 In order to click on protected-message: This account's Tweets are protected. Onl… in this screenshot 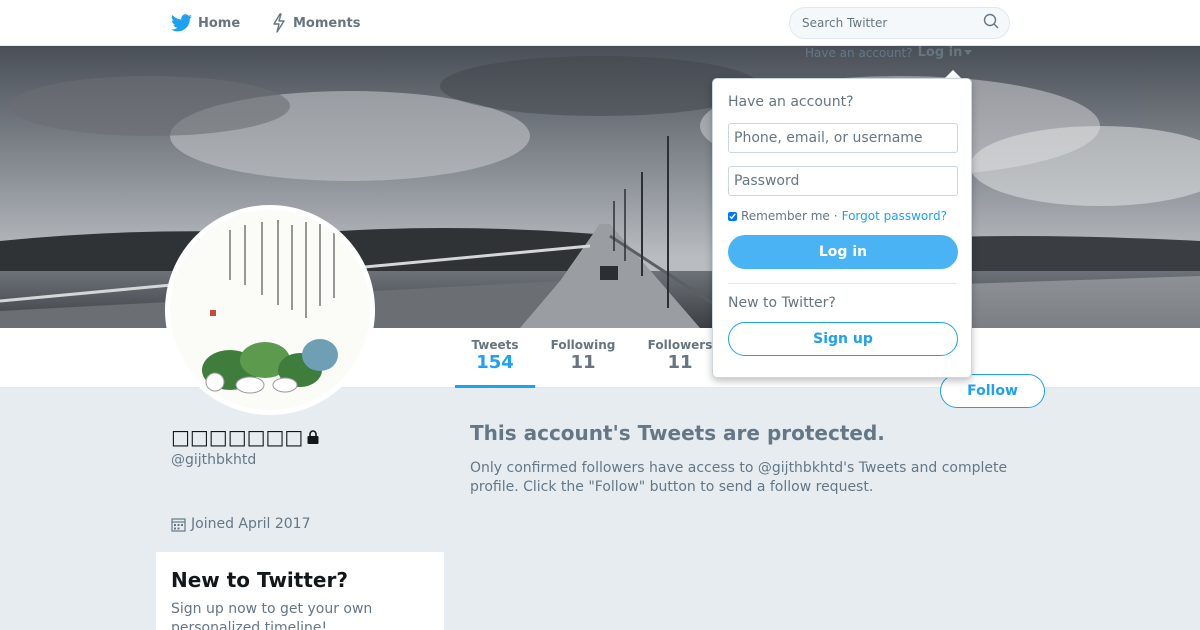, I will do `click(750, 459)`.